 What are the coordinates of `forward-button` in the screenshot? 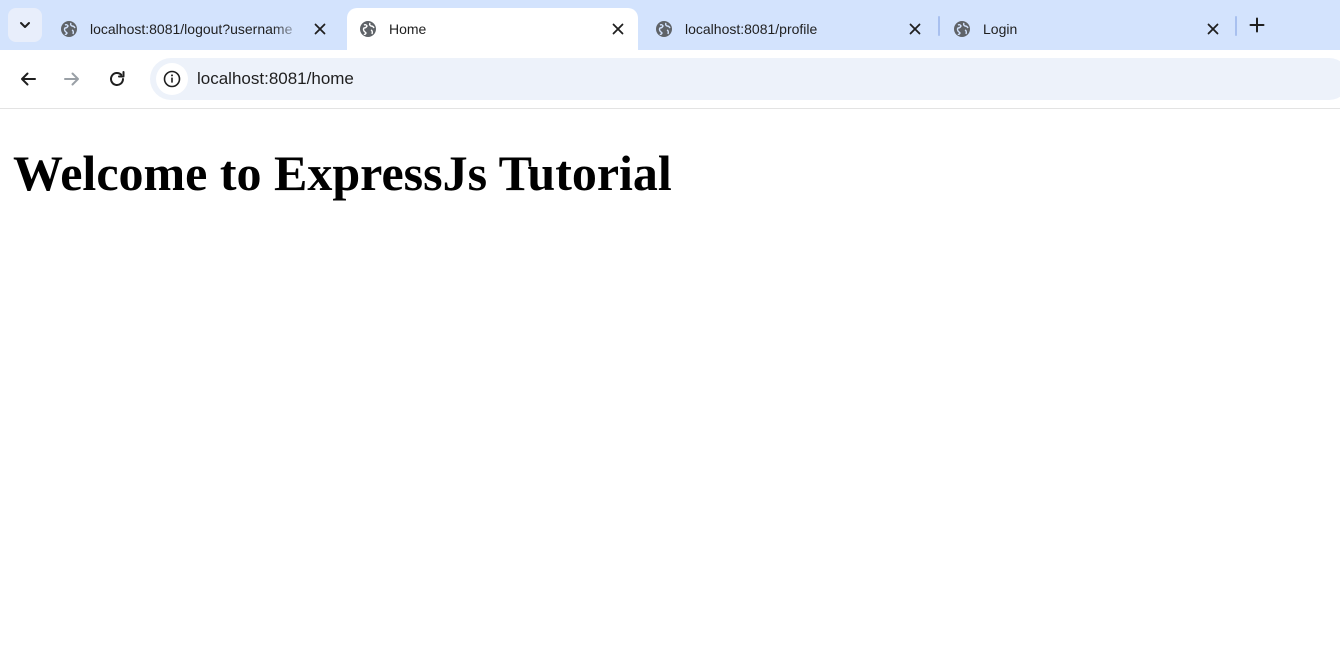 It's located at (72, 79).